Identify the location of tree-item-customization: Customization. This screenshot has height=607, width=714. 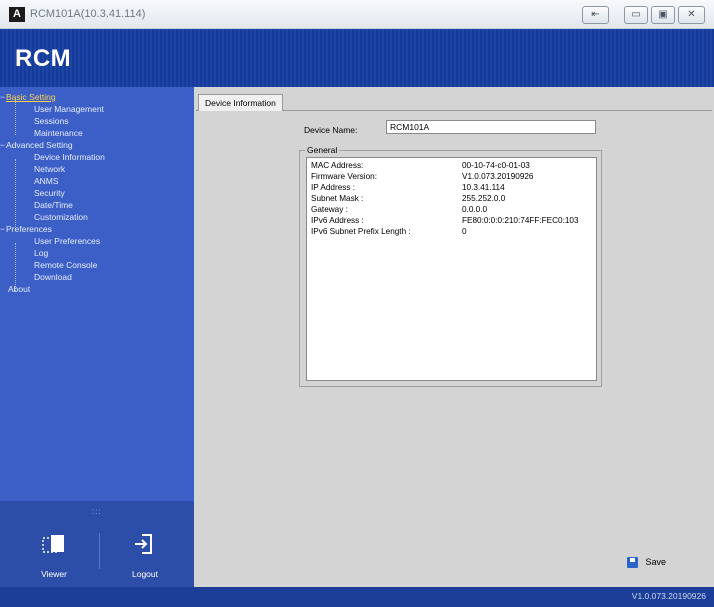
(61, 217).